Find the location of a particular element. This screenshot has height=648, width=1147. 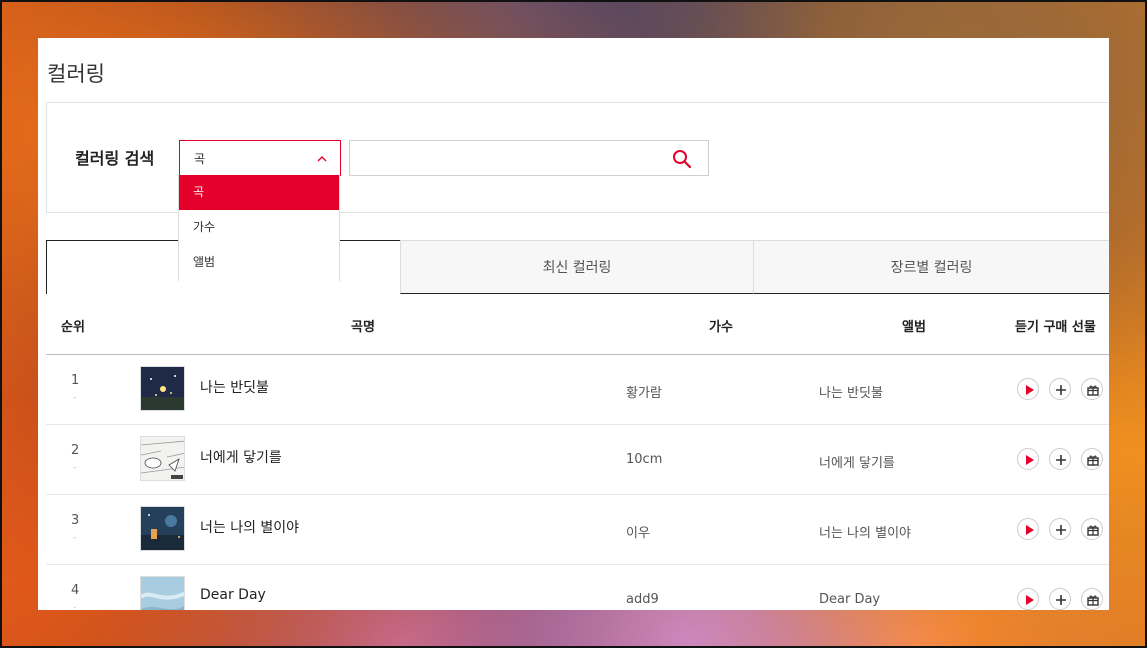

tab-latest: 최신 컬러링 is located at coordinates (577, 267).